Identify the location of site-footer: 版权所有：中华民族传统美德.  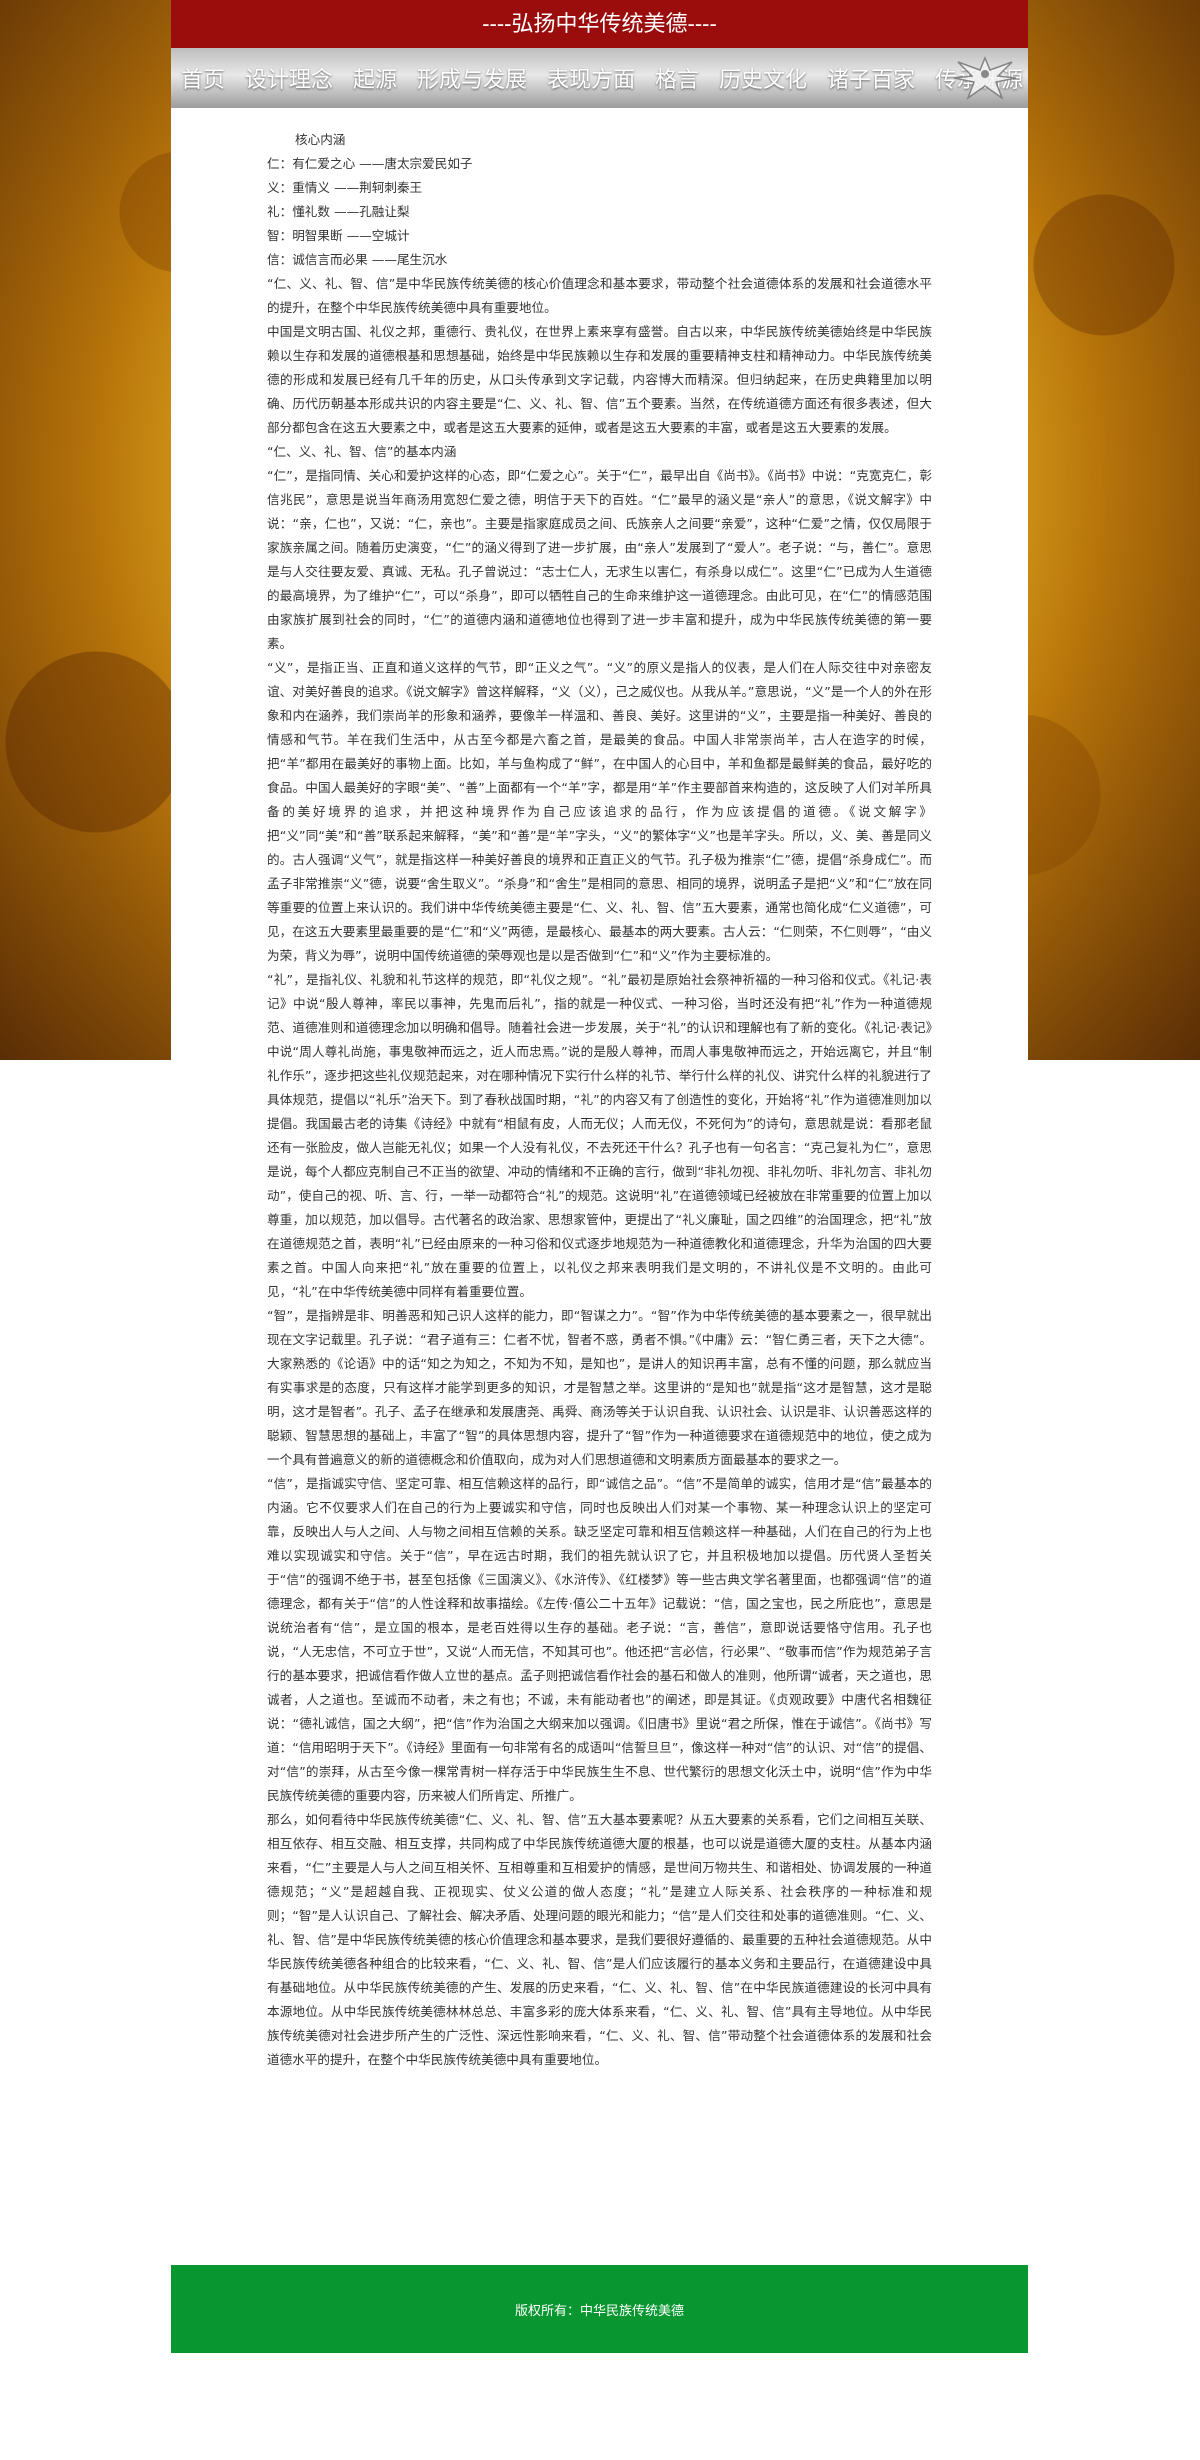
(599, 2309).